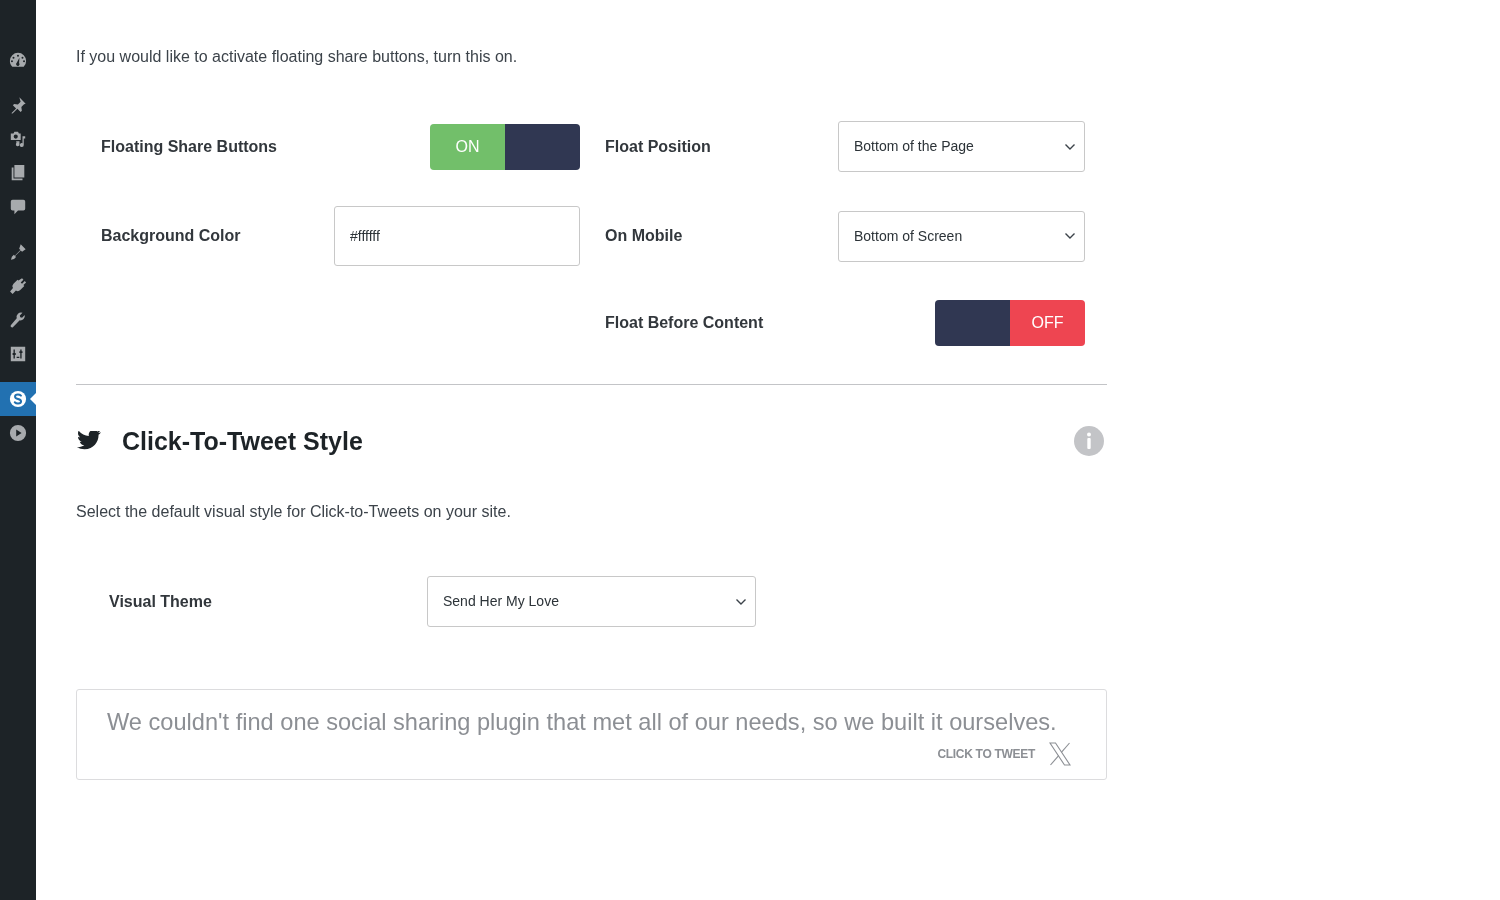 The width and height of the screenshot is (1500, 900). I want to click on sliders-icon, so click(18, 354).